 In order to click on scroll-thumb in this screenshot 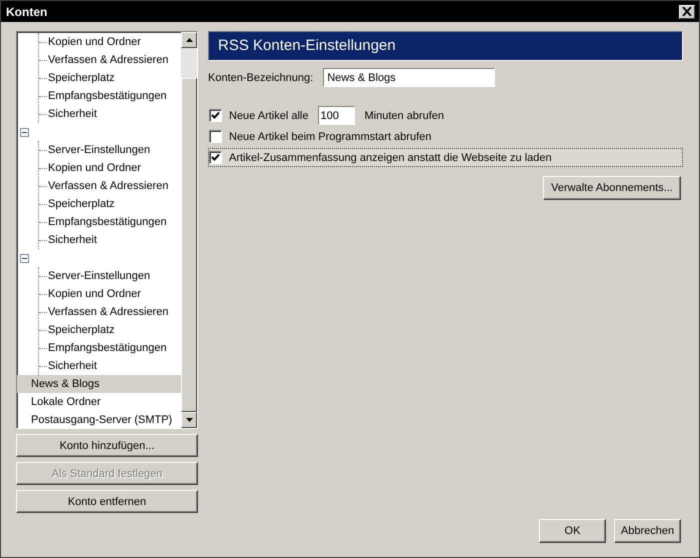, I will do `click(189, 245)`.